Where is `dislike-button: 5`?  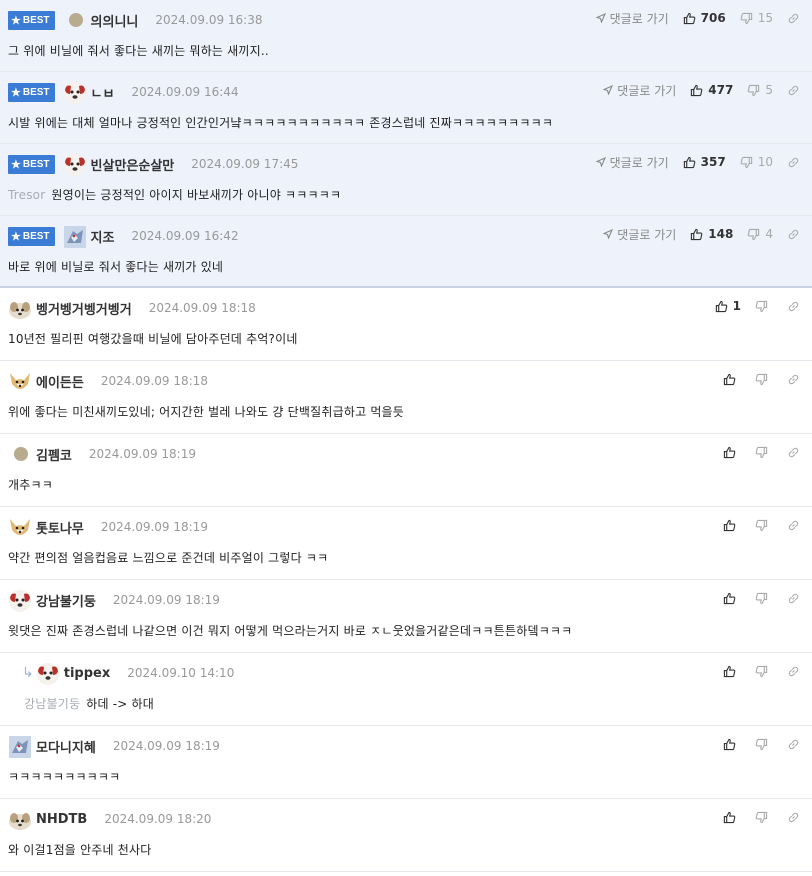
dislike-button: 5 is located at coordinates (760, 90).